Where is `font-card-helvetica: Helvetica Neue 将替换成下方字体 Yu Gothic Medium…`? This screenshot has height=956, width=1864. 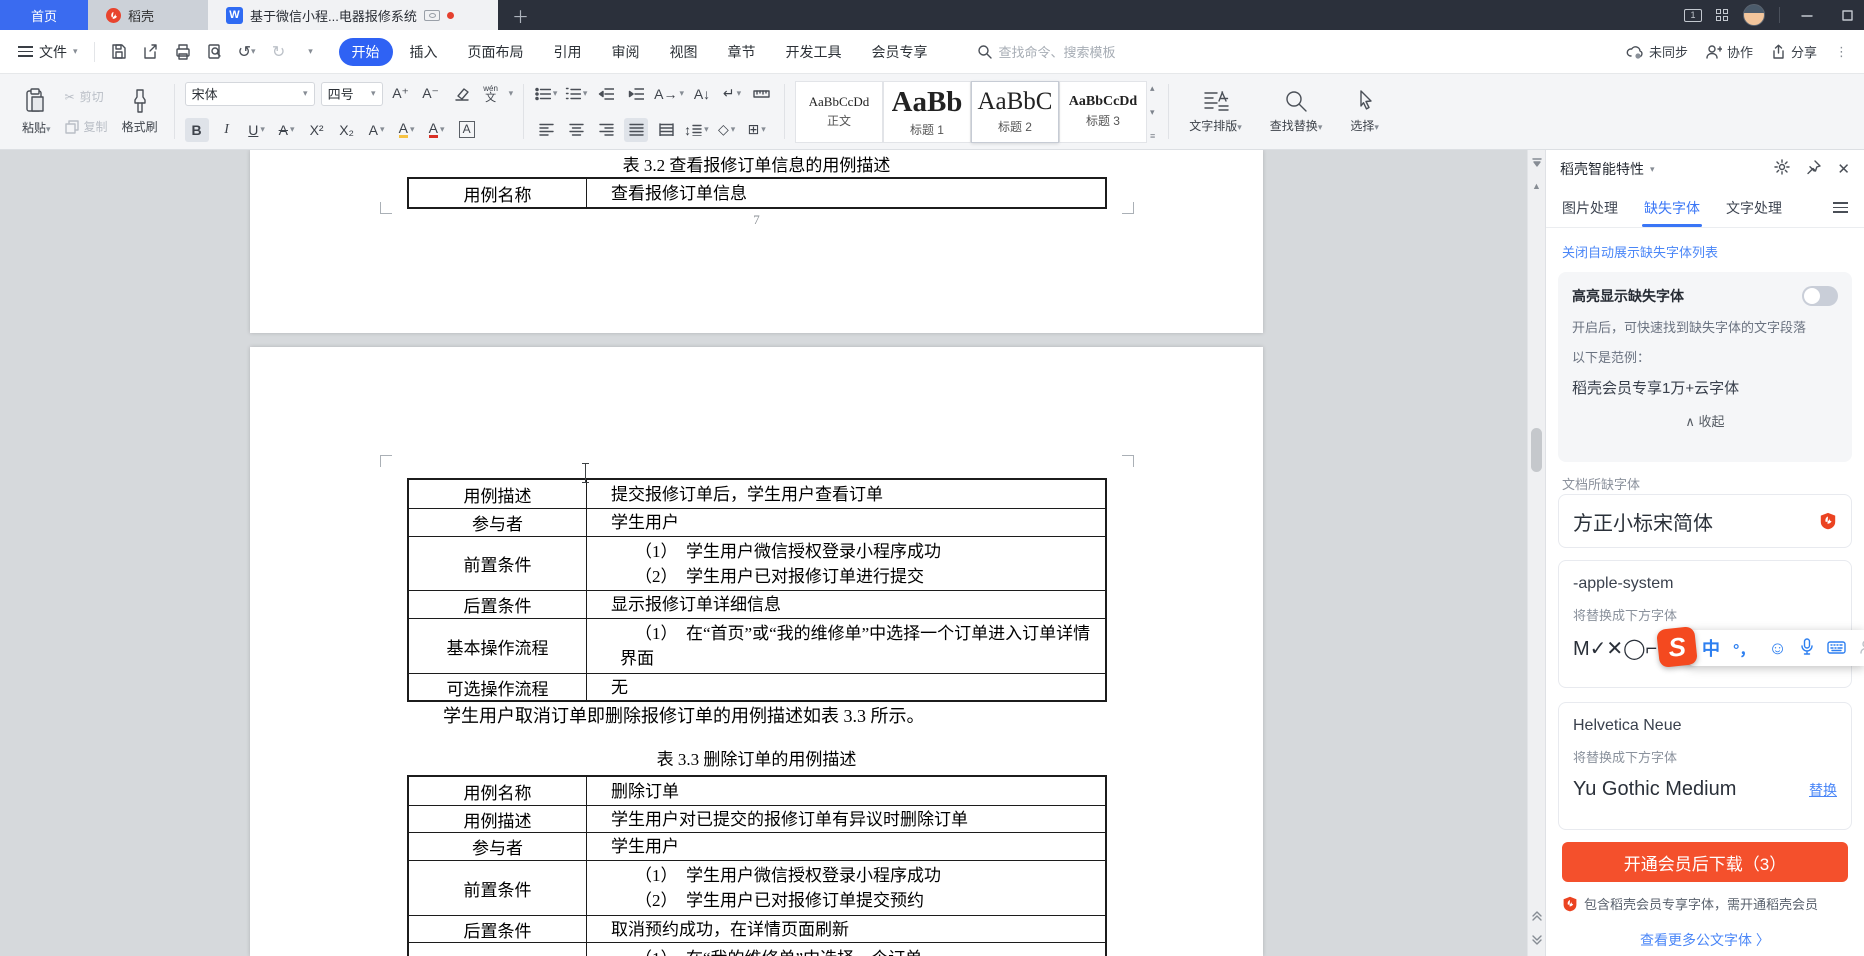
font-card-helvetica: Helvetica Neue 将替换成下方字体 Yu Gothic Medium… is located at coordinates (1705, 766).